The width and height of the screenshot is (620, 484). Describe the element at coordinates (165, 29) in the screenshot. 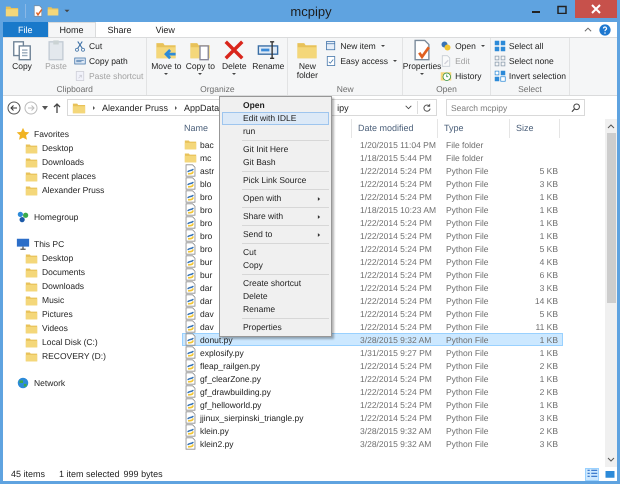

I see `ribbon-tab: View` at that location.